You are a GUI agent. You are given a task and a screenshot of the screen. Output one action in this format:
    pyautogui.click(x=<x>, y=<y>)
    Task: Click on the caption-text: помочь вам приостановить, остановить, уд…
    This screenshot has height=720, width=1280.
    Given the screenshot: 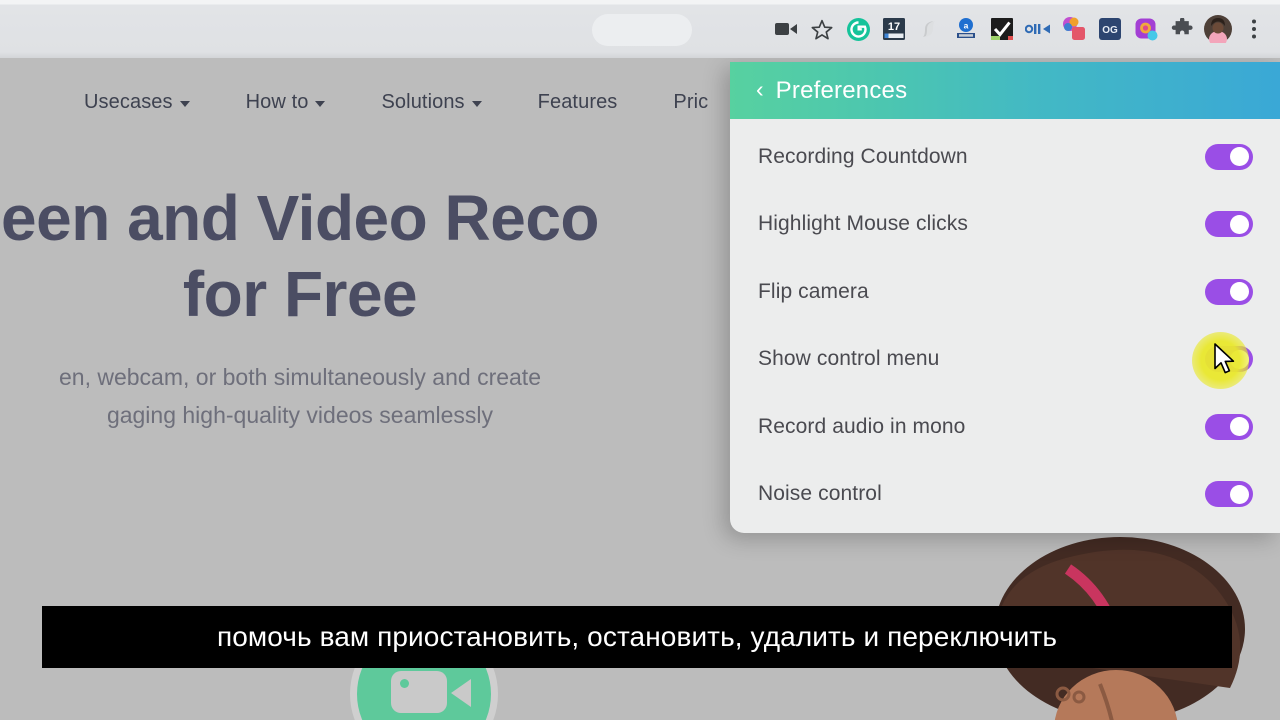 What is the action you would take?
    pyautogui.click(x=637, y=636)
    